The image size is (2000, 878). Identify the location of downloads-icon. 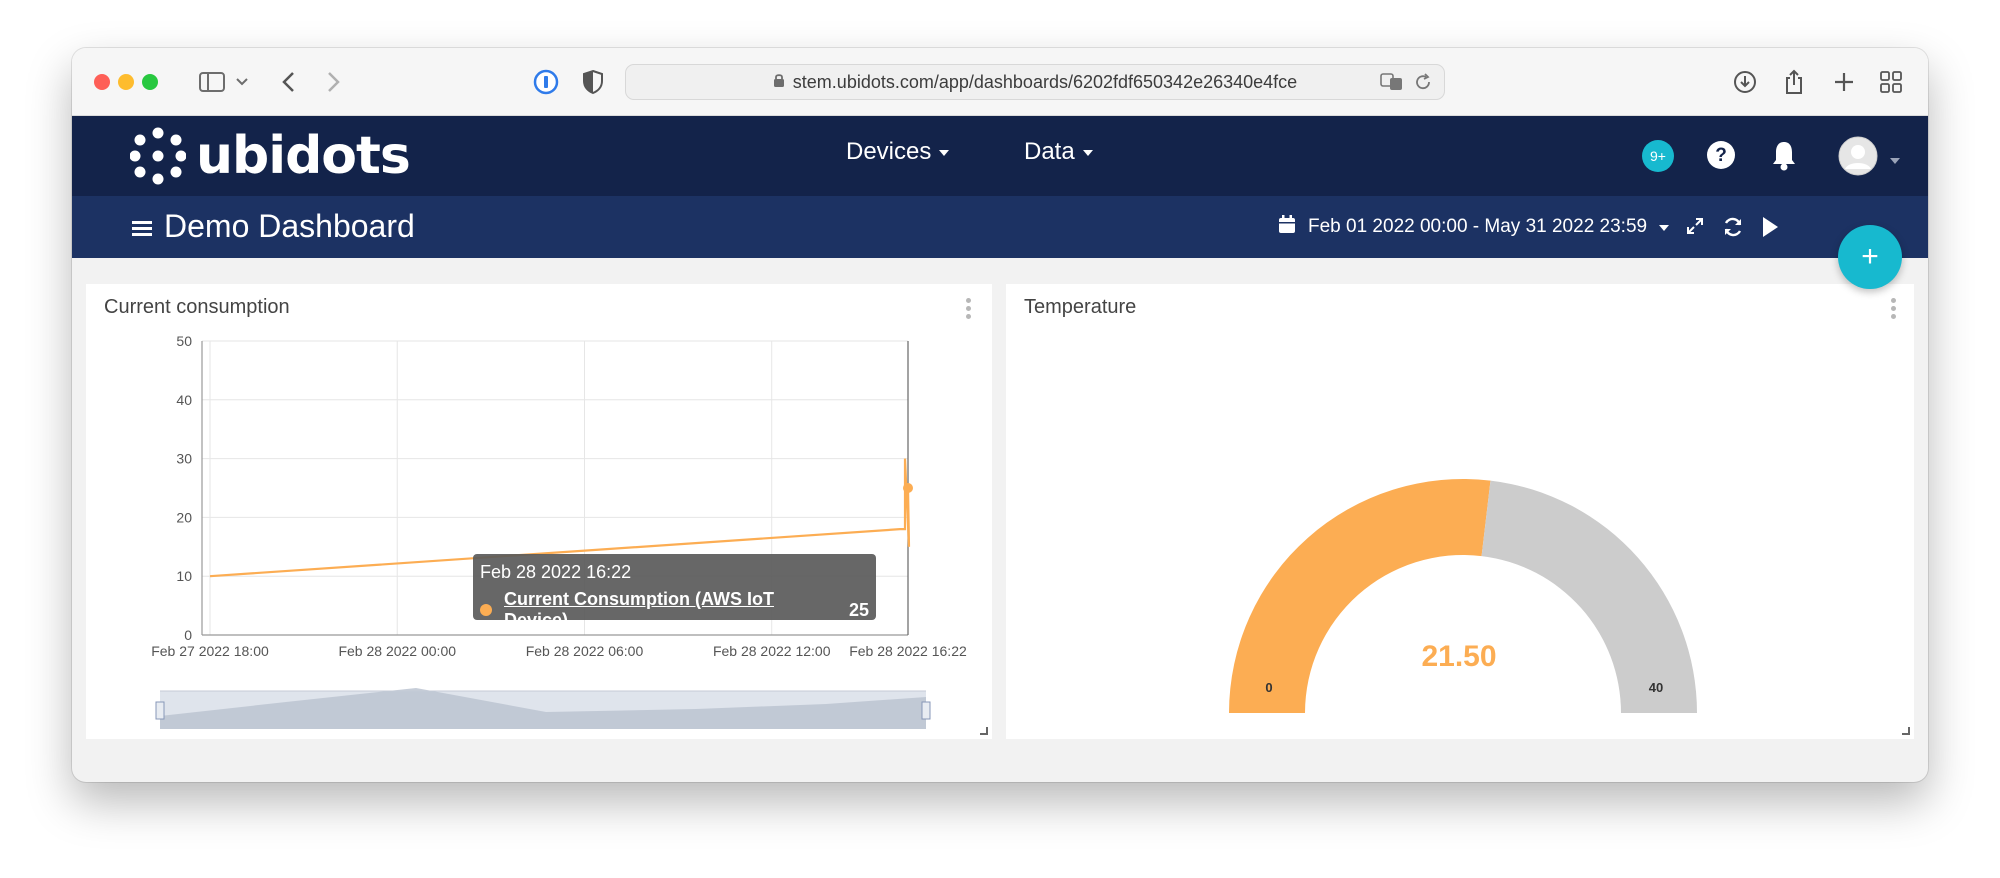
(1745, 82).